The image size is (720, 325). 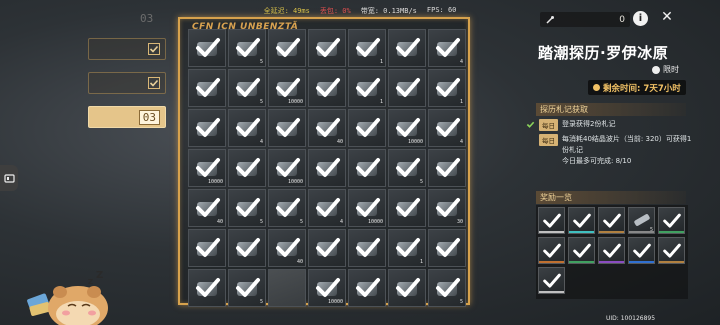 I want to click on task-text: 登录获得2份札记, so click(x=589, y=124).